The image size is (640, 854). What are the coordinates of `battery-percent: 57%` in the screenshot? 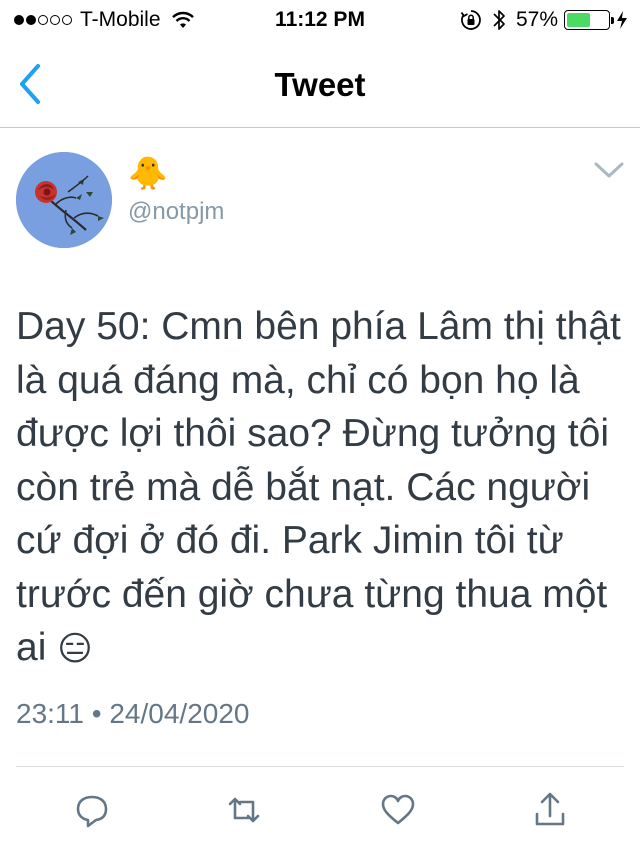 It's located at (536, 19).